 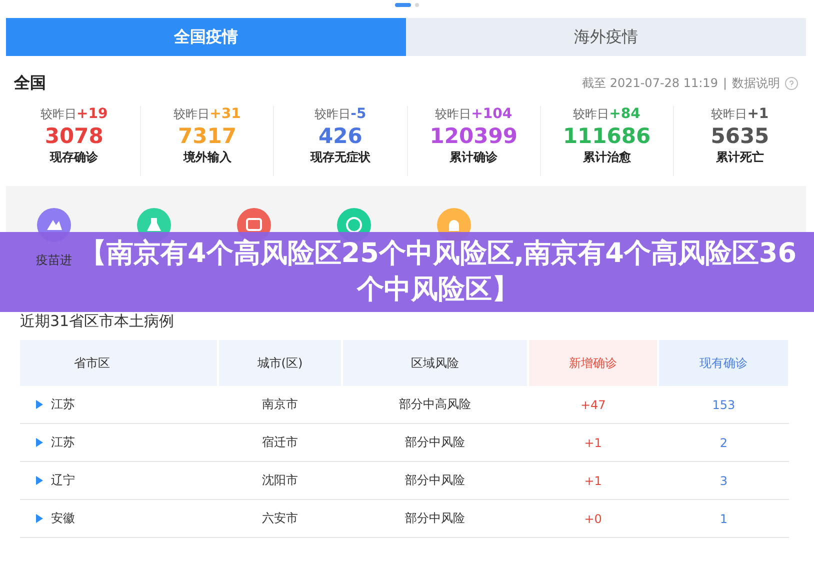 I want to click on table-cell: 1, so click(x=724, y=519).